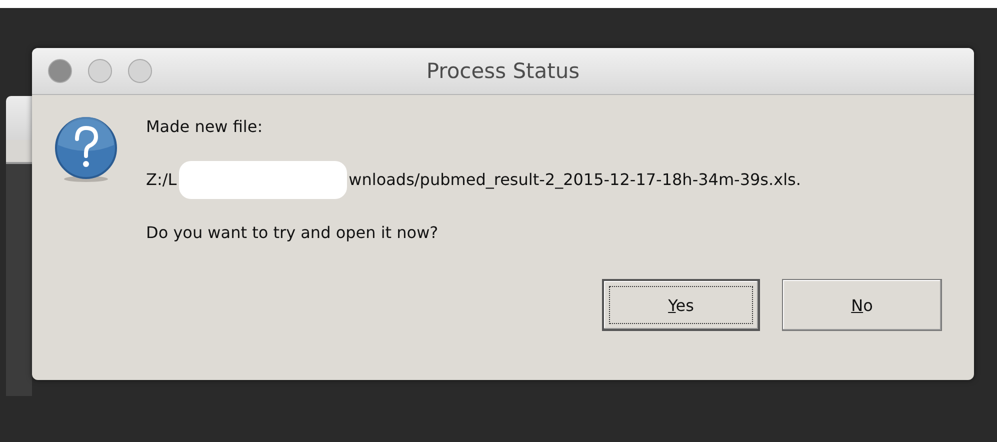 The width and height of the screenshot is (997, 442). I want to click on dialog-button: Yes, so click(681, 305).